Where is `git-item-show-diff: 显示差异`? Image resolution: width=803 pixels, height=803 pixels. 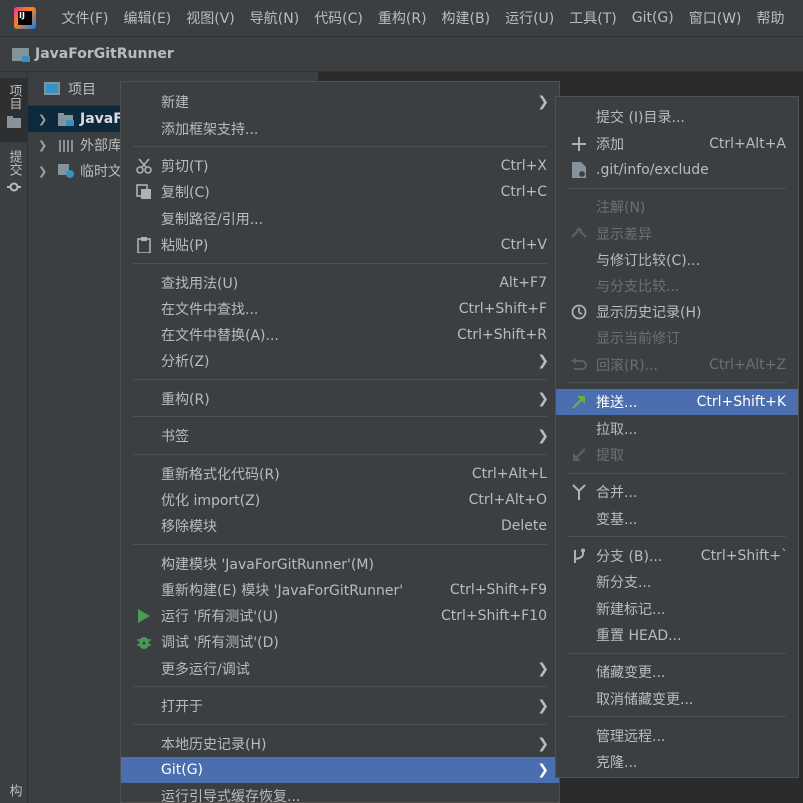
git-item-show-diff: 显示差异 is located at coordinates (677, 234).